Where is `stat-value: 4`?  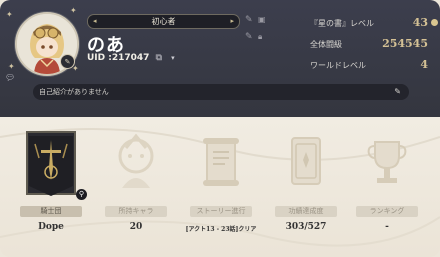 stat-value: 4 is located at coordinates (424, 64).